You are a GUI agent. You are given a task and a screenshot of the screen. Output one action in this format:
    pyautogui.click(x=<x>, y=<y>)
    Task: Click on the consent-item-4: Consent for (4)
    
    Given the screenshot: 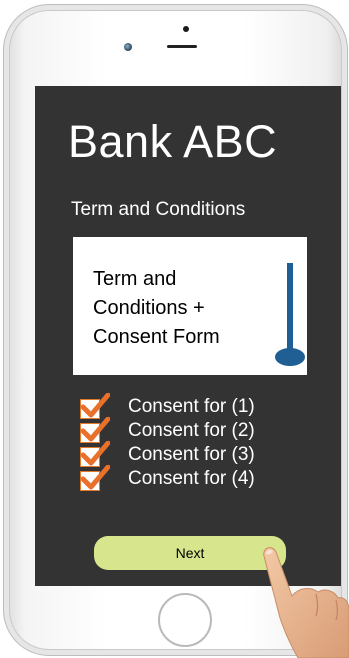 What is the action you would take?
    pyautogui.click(x=190, y=478)
    